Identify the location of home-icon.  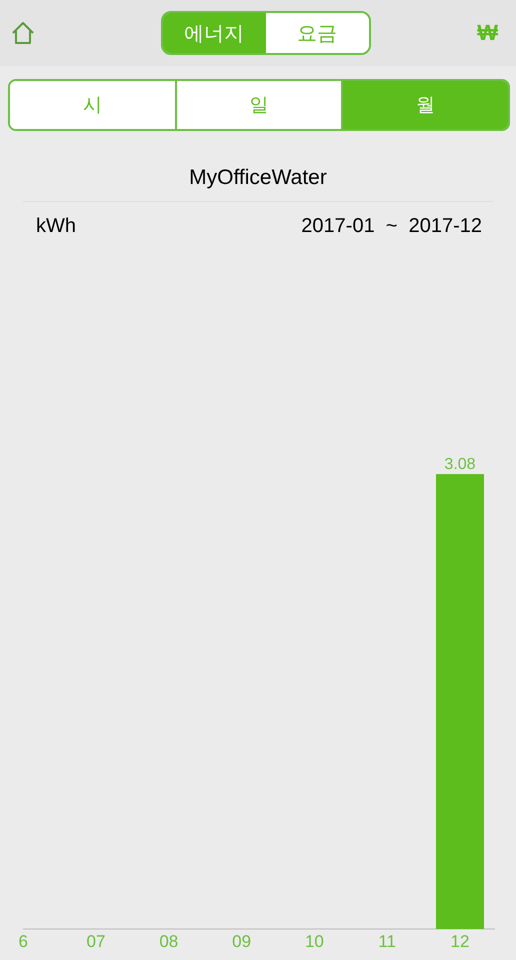
(23, 33).